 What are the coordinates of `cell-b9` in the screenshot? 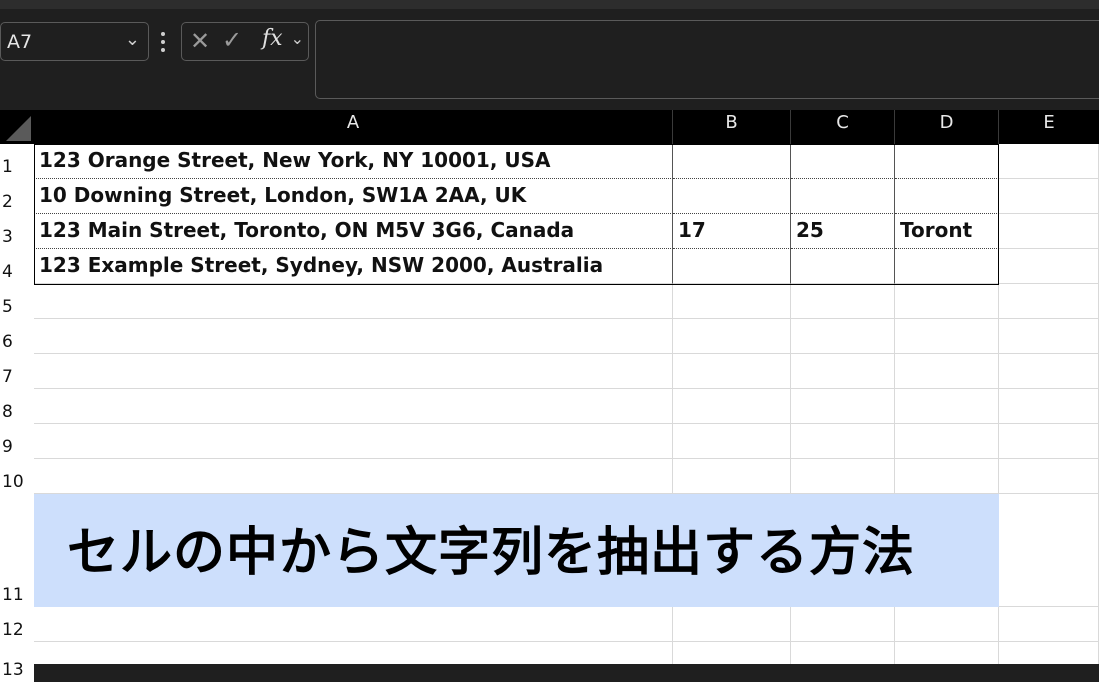 It's located at (732, 441).